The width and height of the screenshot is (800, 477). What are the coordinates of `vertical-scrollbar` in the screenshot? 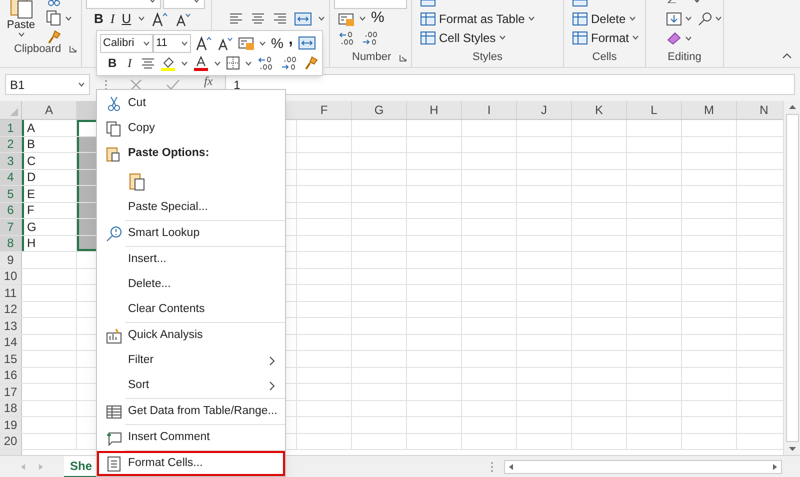 It's located at (791, 278).